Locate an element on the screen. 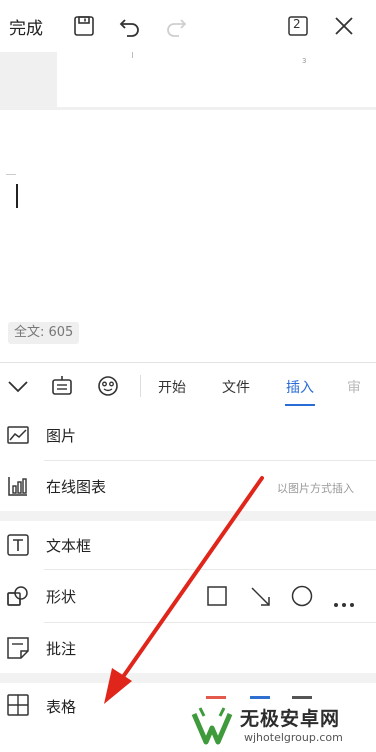 The width and height of the screenshot is (376, 752). red-annotation-arrow is located at coordinates (184, 590).